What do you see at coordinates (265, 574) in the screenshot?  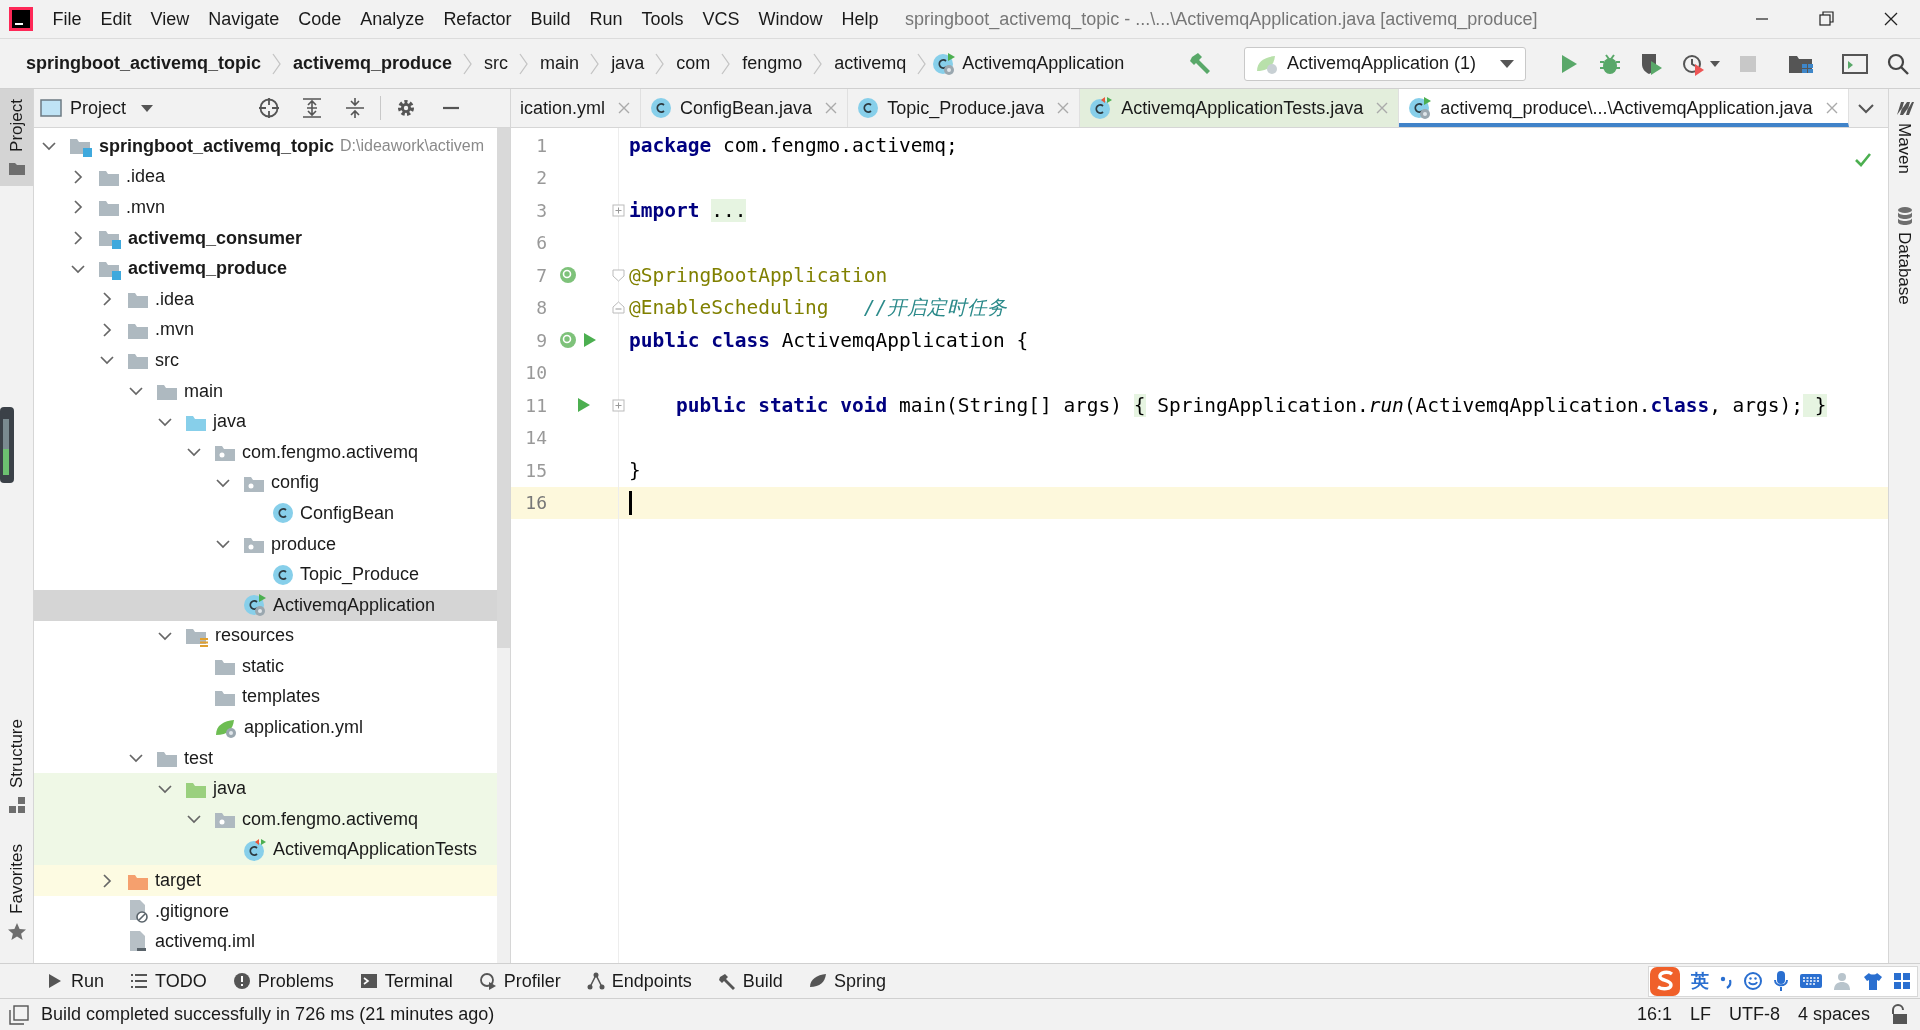 I see `tree-row: Topic_Produce` at bounding box center [265, 574].